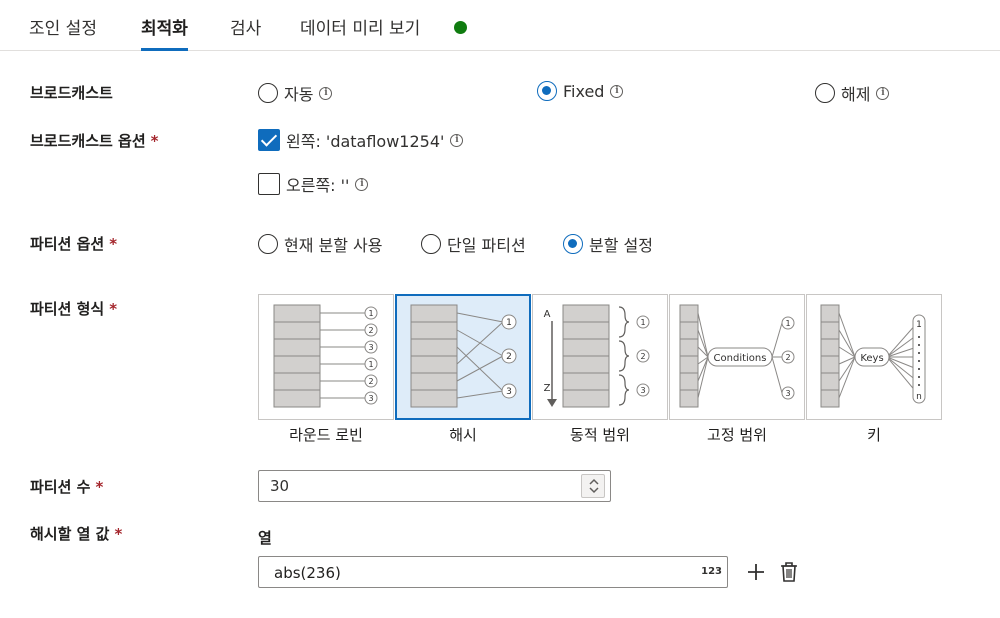 This screenshot has height=618, width=1000. What do you see at coordinates (74, 244) in the screenshot?
I see `partition-option-label: 파티션 옵션 *` at bounding box center [74, 244].